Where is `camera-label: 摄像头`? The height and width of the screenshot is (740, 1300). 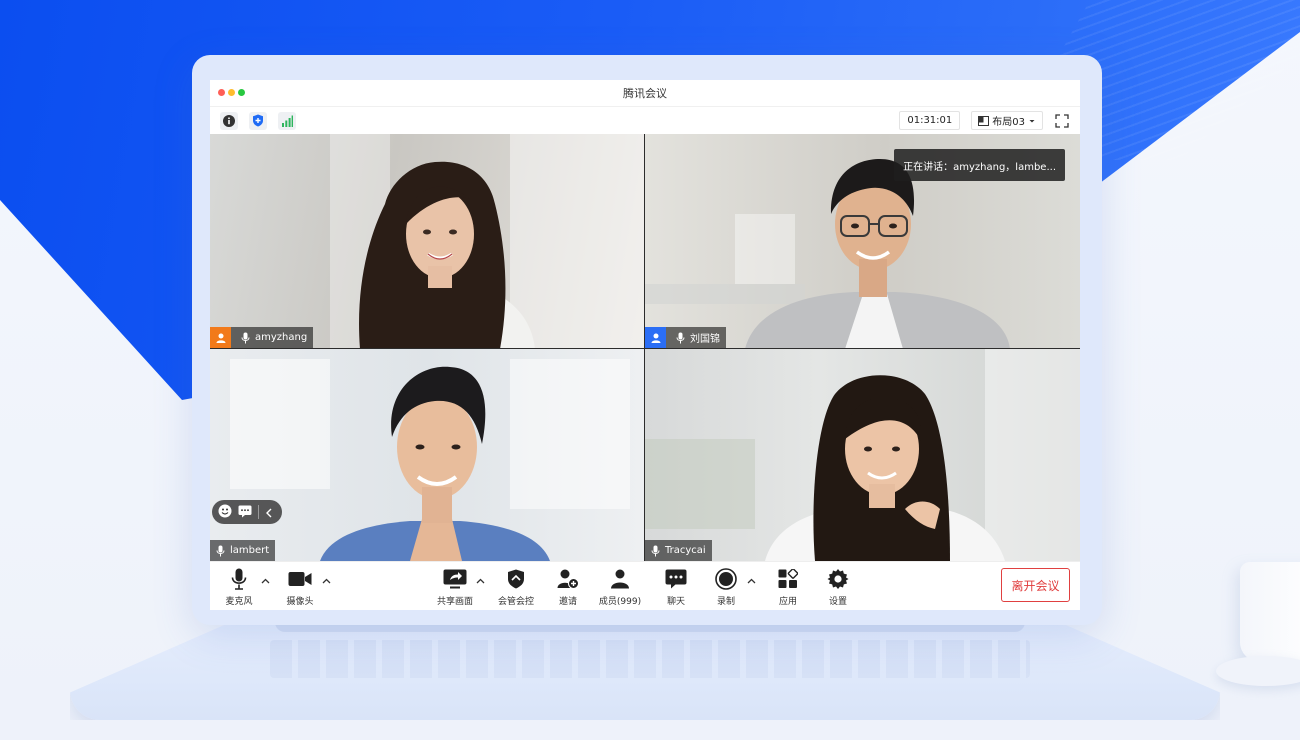
camera-label: 摄像头 is located at coordinates (300, 602).